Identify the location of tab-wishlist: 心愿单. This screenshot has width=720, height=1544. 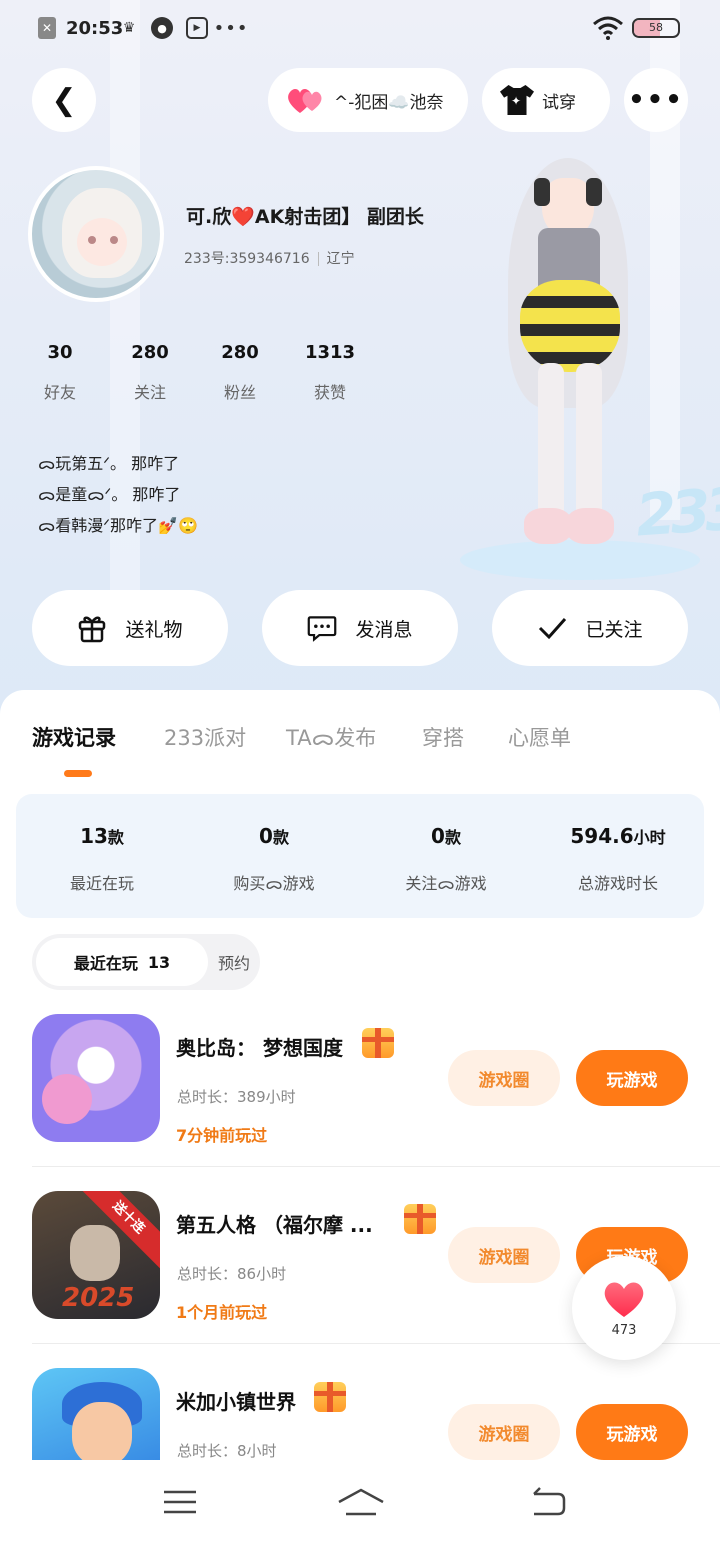
(539, 737).